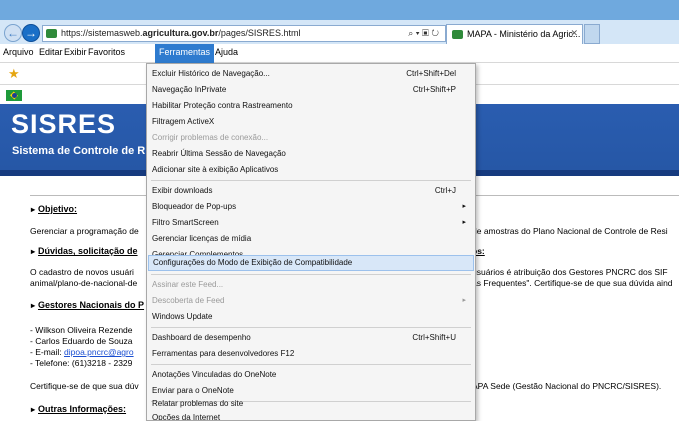 This screenshot has width=679, height=421. Describe the element at coordinates (311, 223) in the screenshot. I see `menu-item-filtro-smartscreen: Filtro SmartScreen ▸` at that location.